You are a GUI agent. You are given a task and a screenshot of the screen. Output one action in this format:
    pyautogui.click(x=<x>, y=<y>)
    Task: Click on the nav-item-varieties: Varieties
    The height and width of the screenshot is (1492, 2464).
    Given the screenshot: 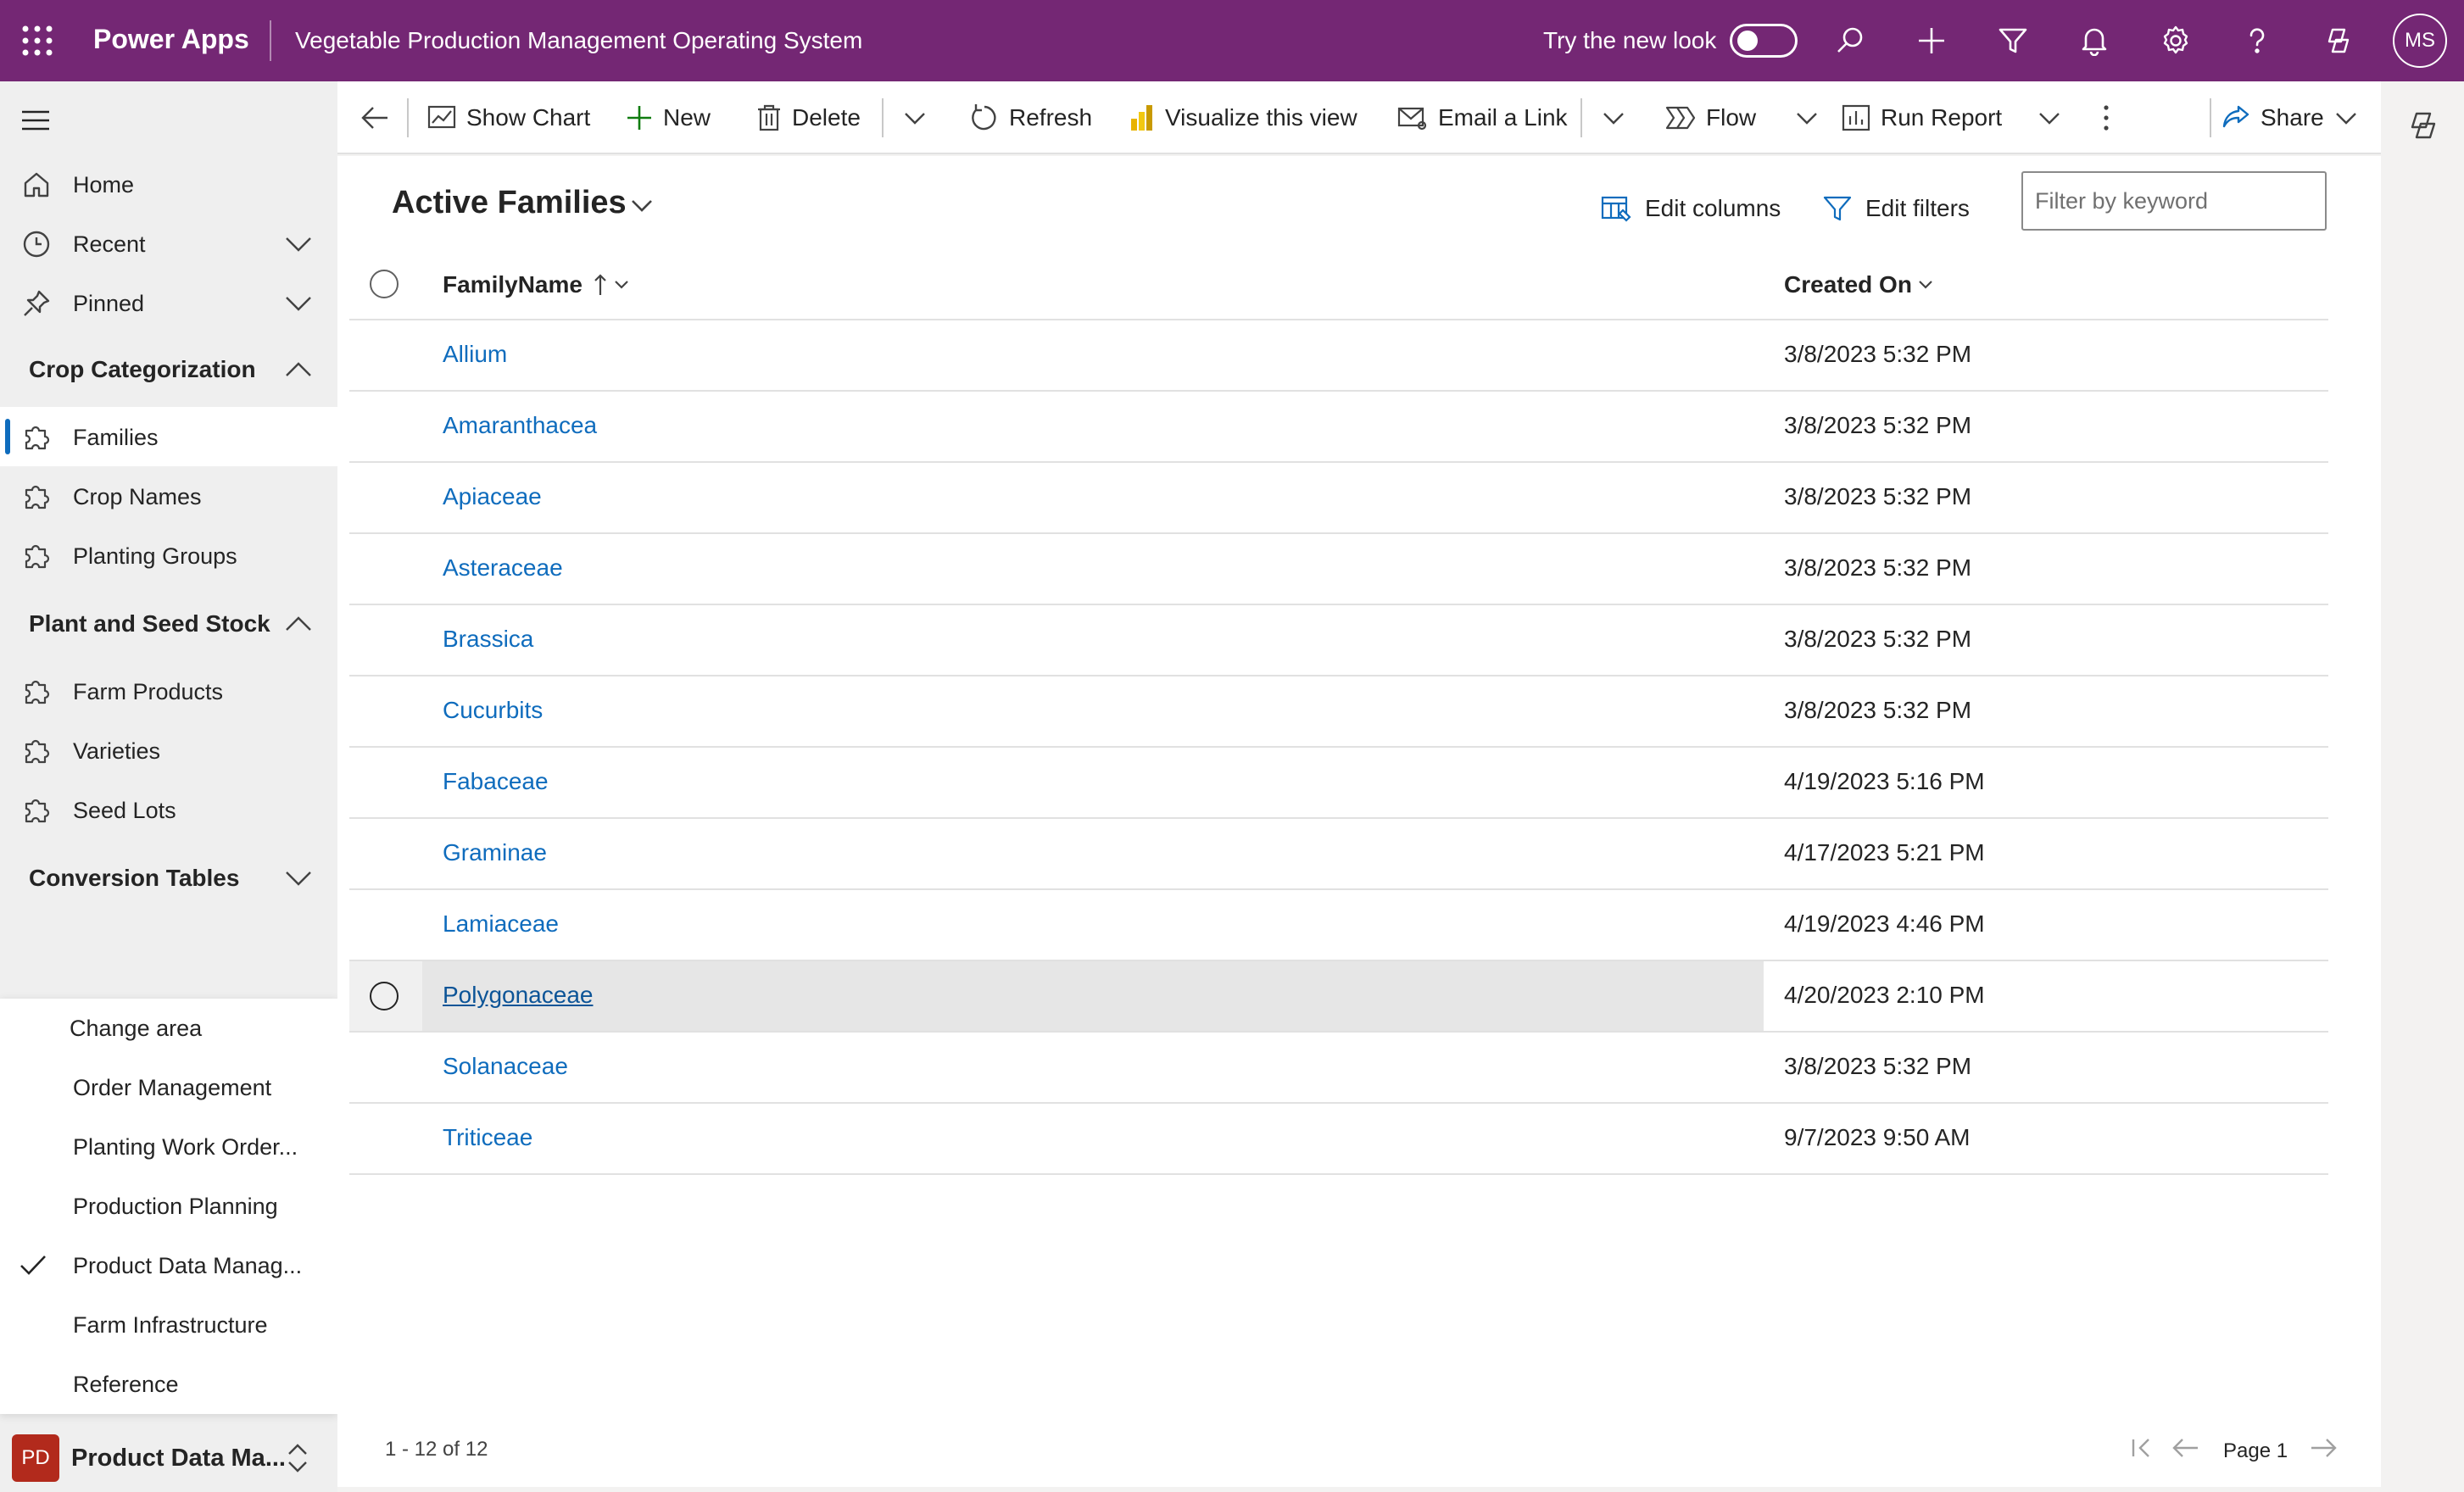 What is the action you would take?
    pyautogui.click(x=168, y=750)
    